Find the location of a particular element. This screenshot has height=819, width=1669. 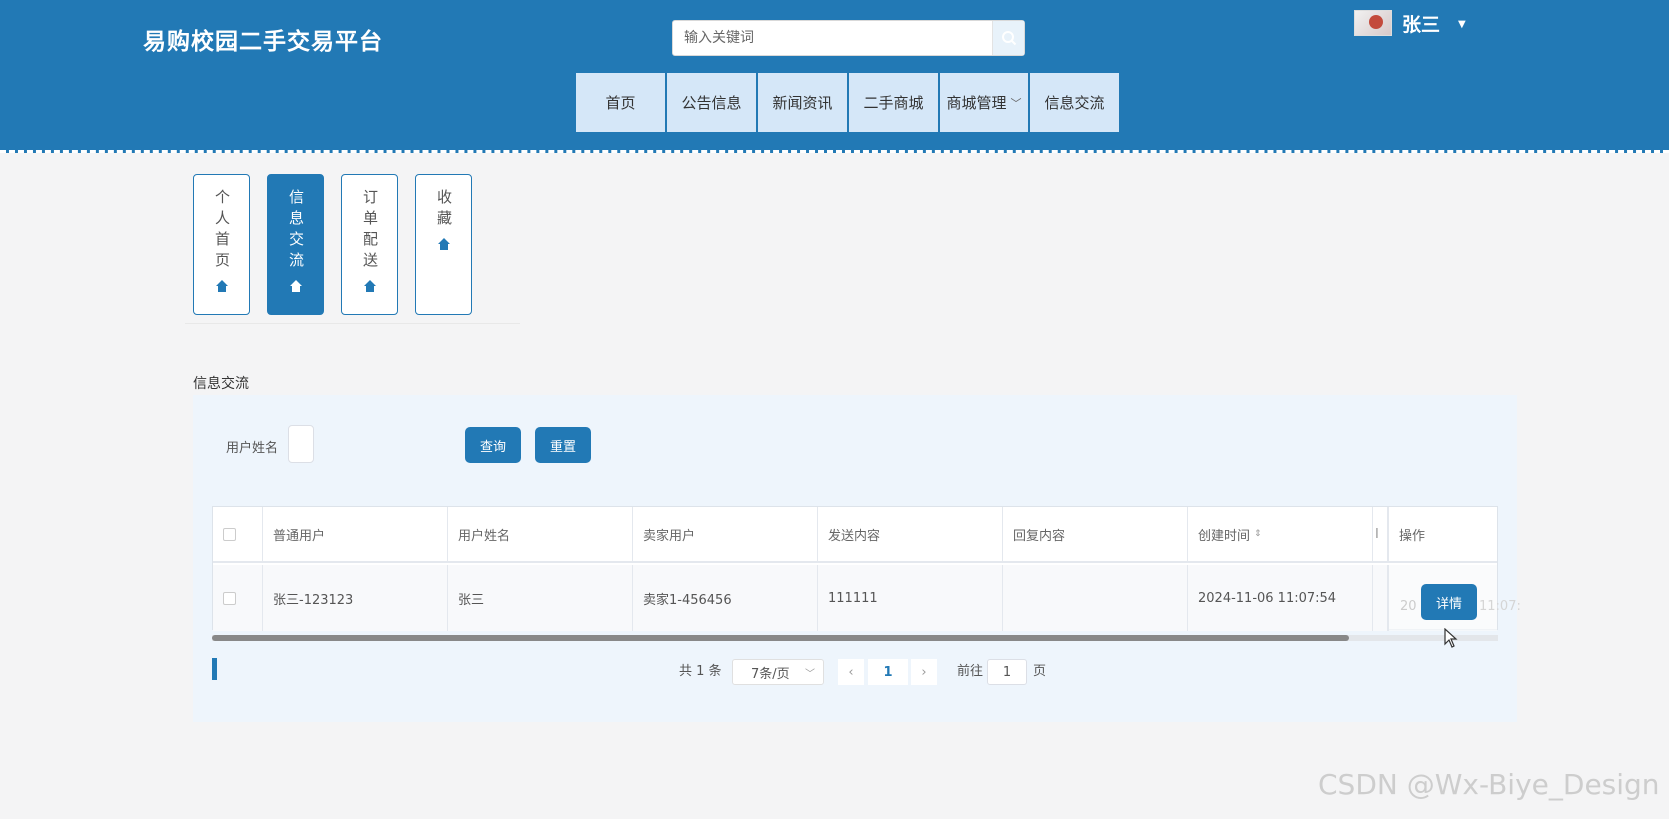

chevron-left-icon: ‹ is located at coordinates (851, 672).